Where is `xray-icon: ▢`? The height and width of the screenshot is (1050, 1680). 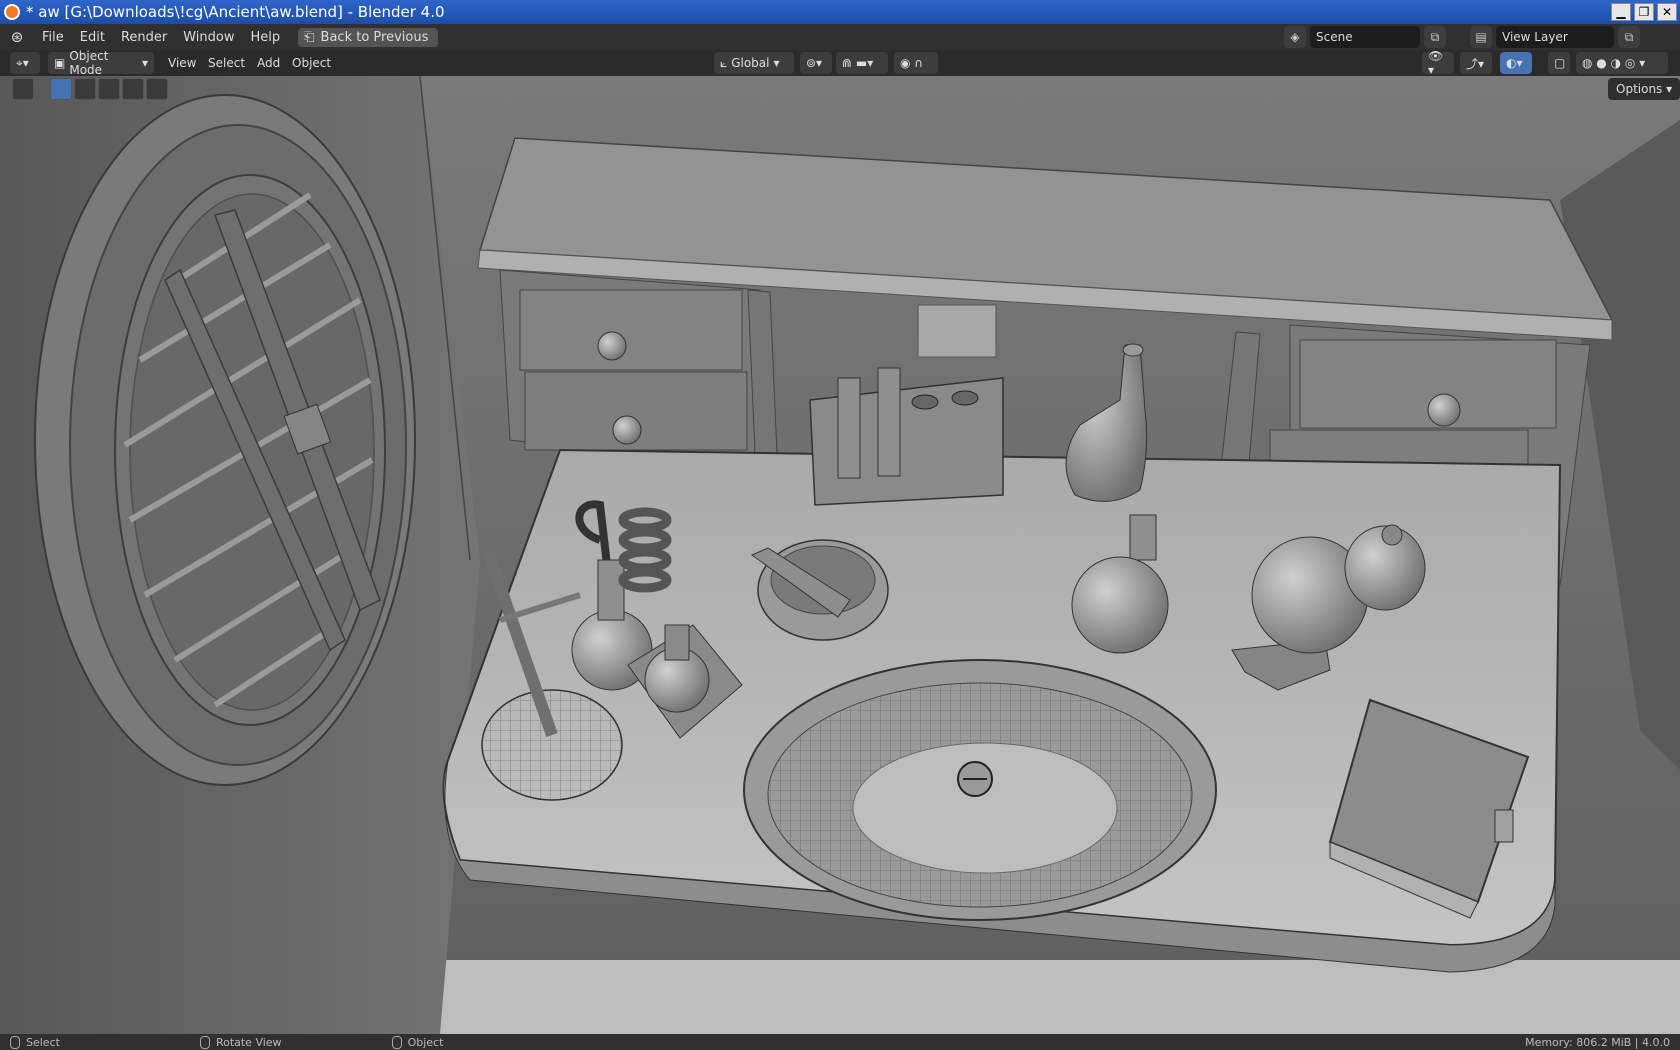 xray-icon: ▢ is located at coordinates (1559, 63).